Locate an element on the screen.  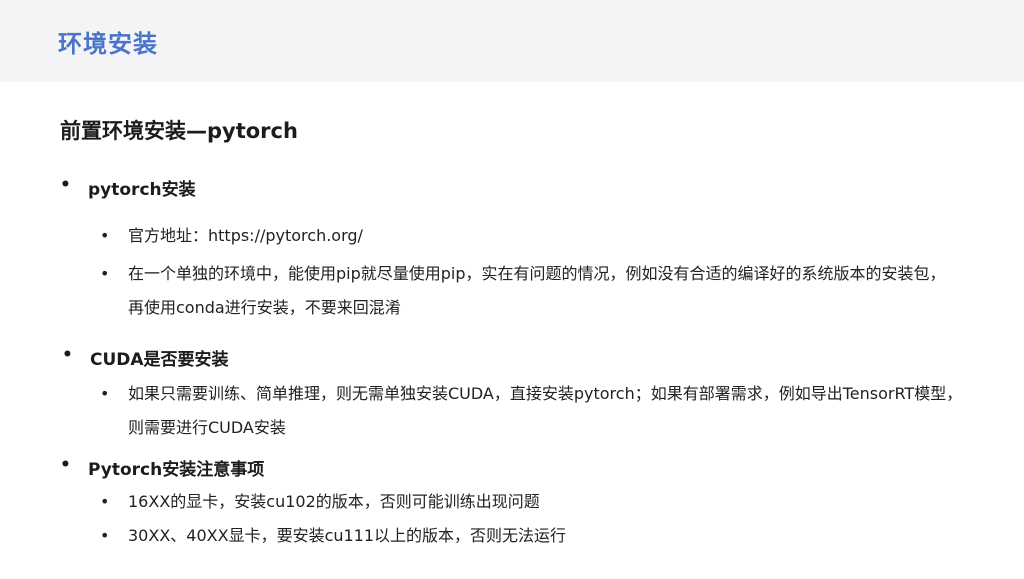
group-heading-notes: Pytorch安装注意事项 is located at coordinates (162, 467).